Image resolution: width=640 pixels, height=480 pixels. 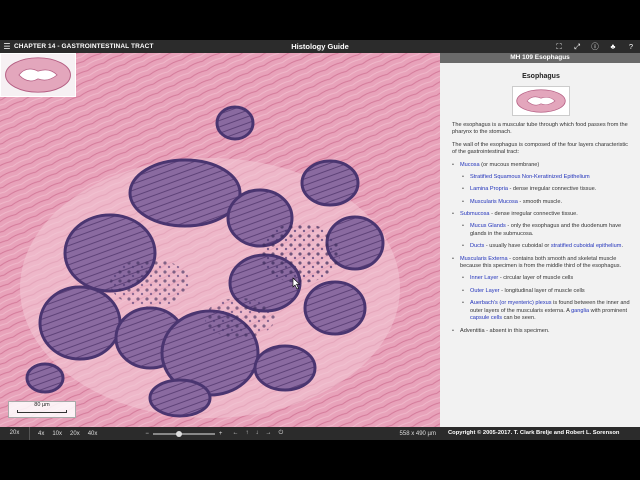 What do you see at coordinates (541, 76) in the screenshot?
I see `panel-title: Esophagus` at bounding box center [541, 76].